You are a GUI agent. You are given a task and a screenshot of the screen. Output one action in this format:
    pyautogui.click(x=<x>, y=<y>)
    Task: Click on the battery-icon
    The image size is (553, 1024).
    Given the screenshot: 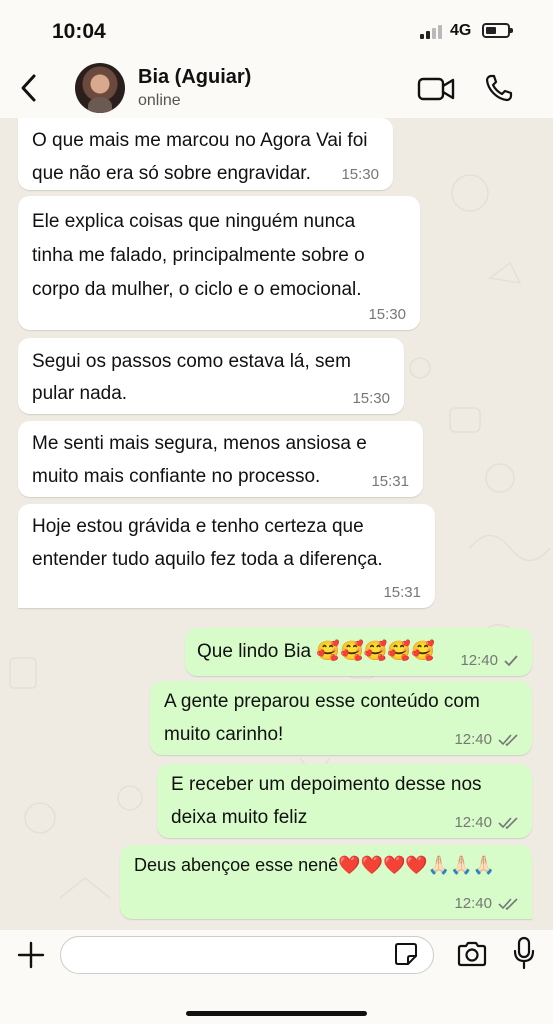 What is the action you would take?
    pyautogui.click(x=497, y=30)
    